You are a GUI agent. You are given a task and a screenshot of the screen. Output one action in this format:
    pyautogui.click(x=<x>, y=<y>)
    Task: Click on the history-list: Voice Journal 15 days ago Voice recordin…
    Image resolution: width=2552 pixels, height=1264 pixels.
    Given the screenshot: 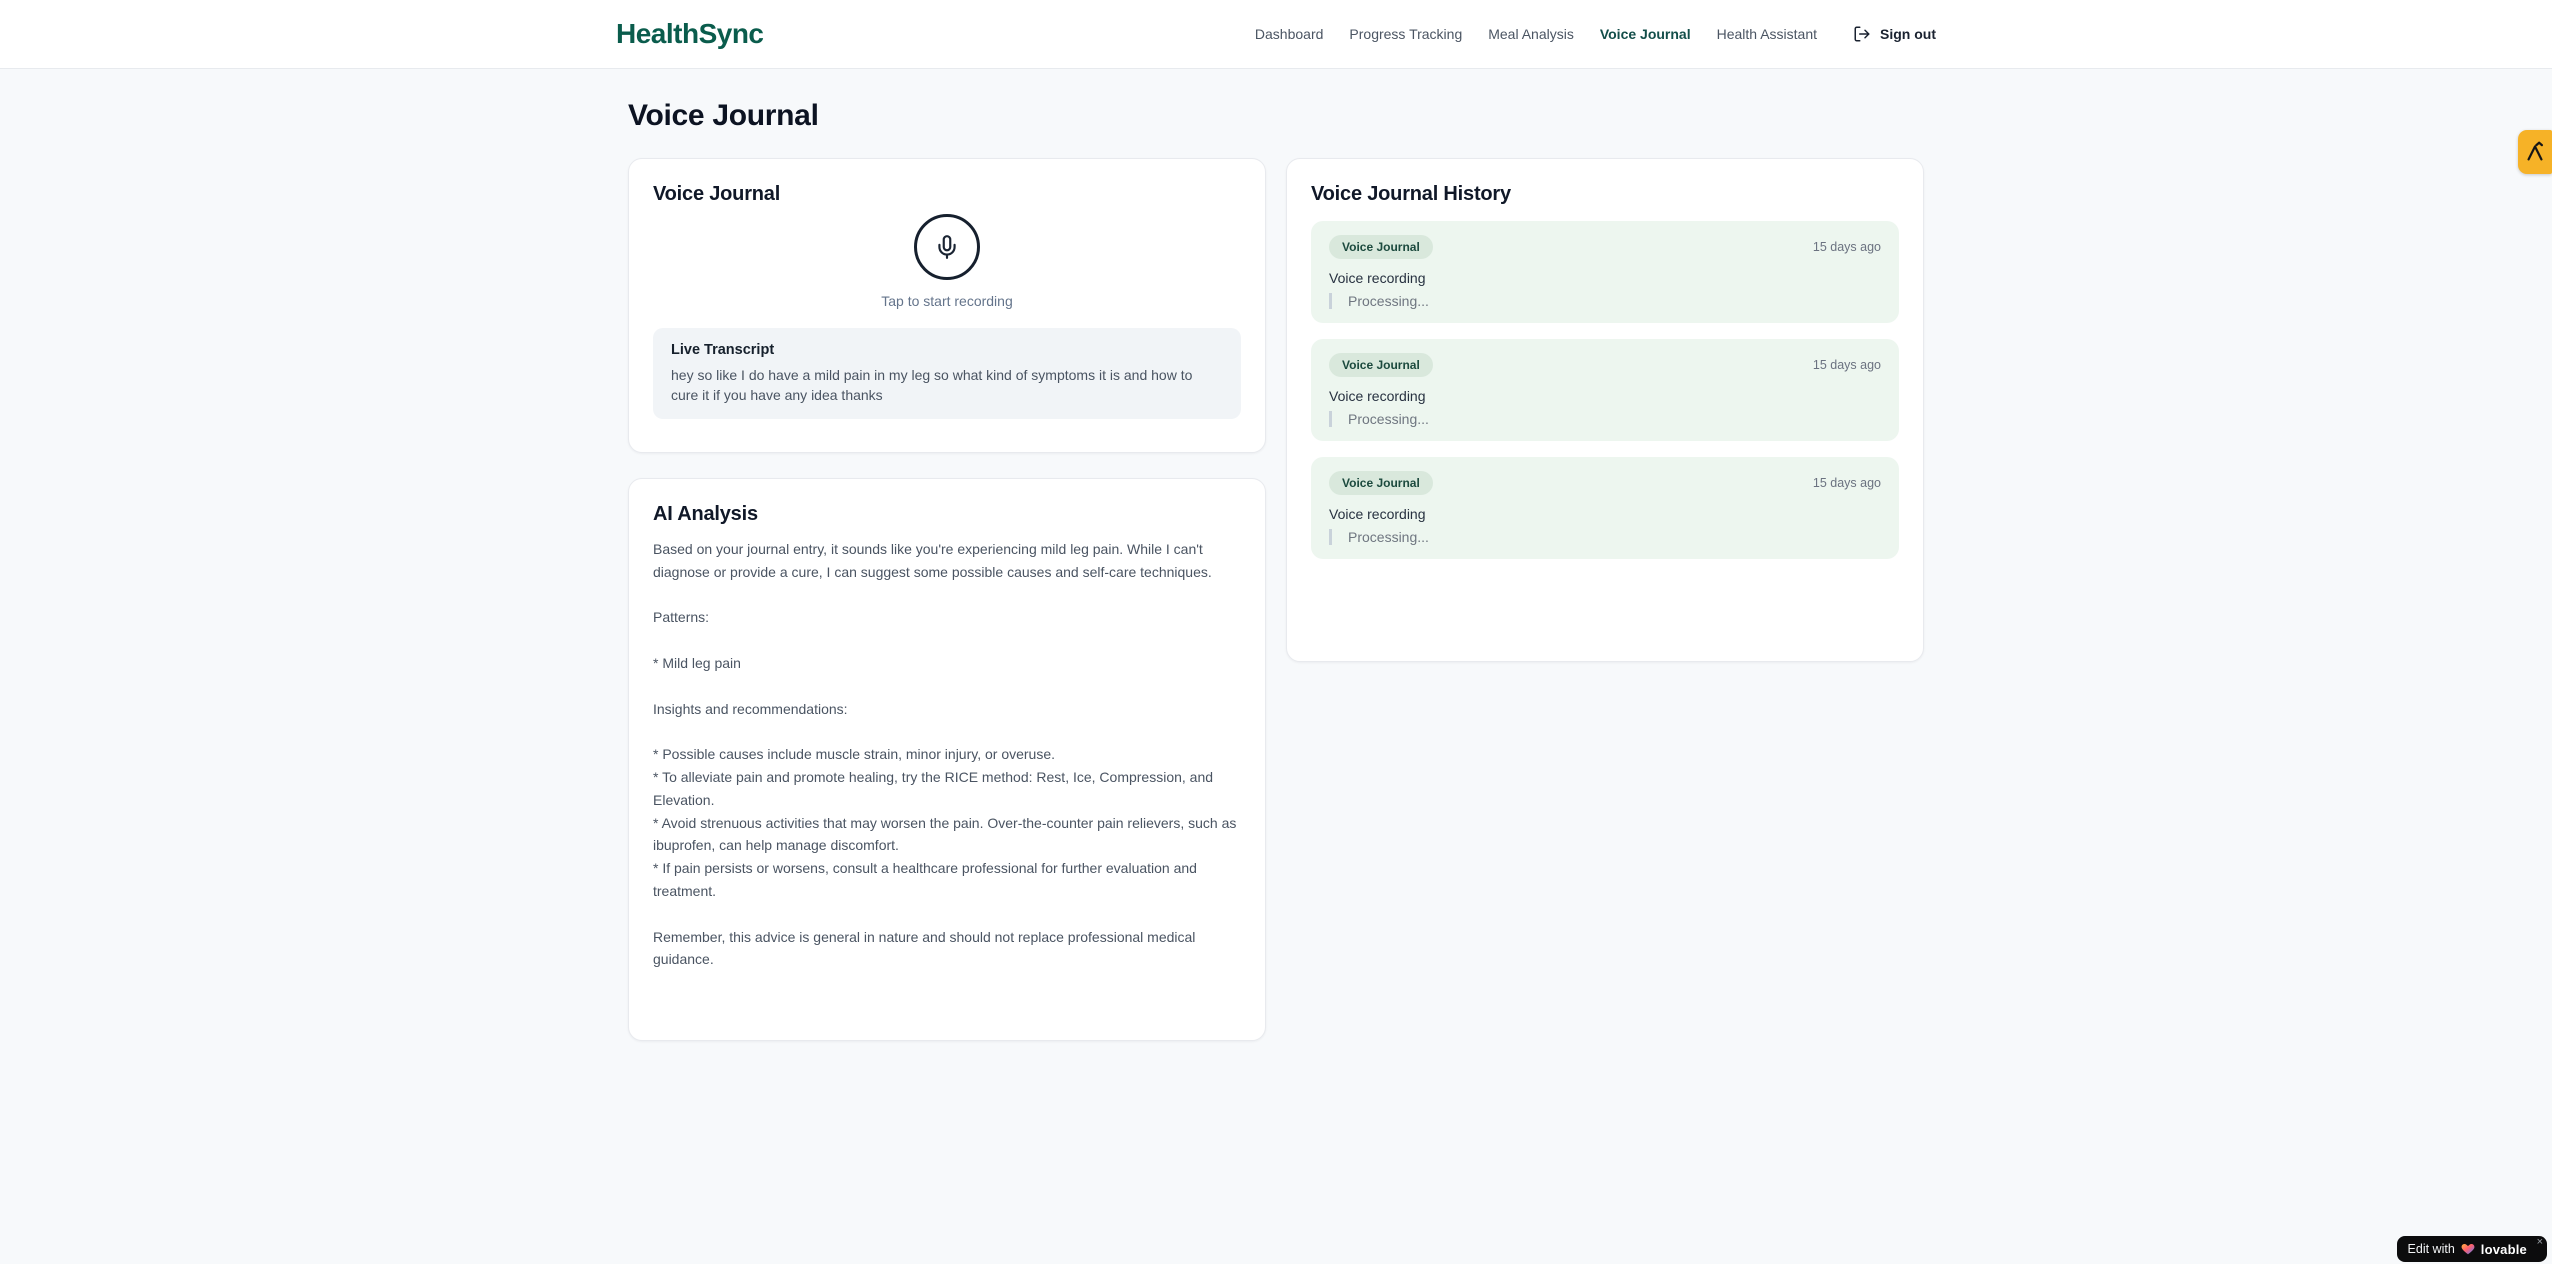 What is the action you would take?
    pyautogui.click(x=1605, y=390)
    